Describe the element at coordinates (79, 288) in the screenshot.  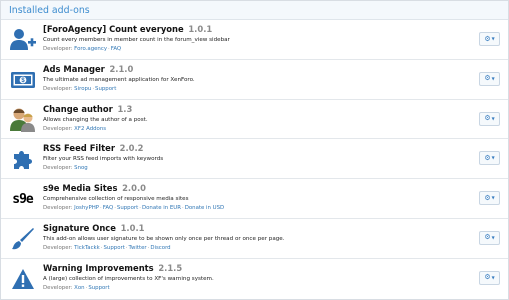
I see `developer-link: Xon` at that location.